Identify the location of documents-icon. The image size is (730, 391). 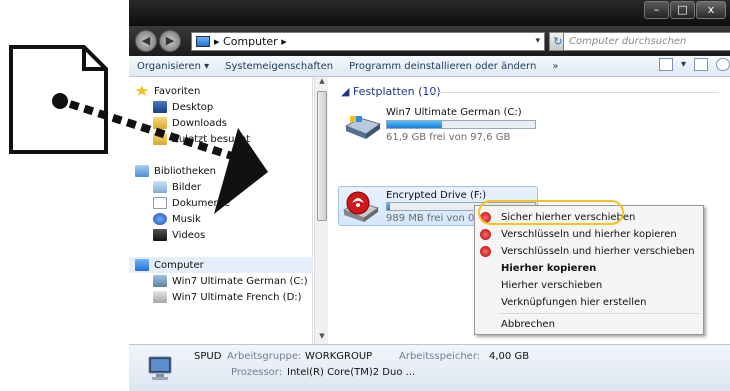
(160, 203).